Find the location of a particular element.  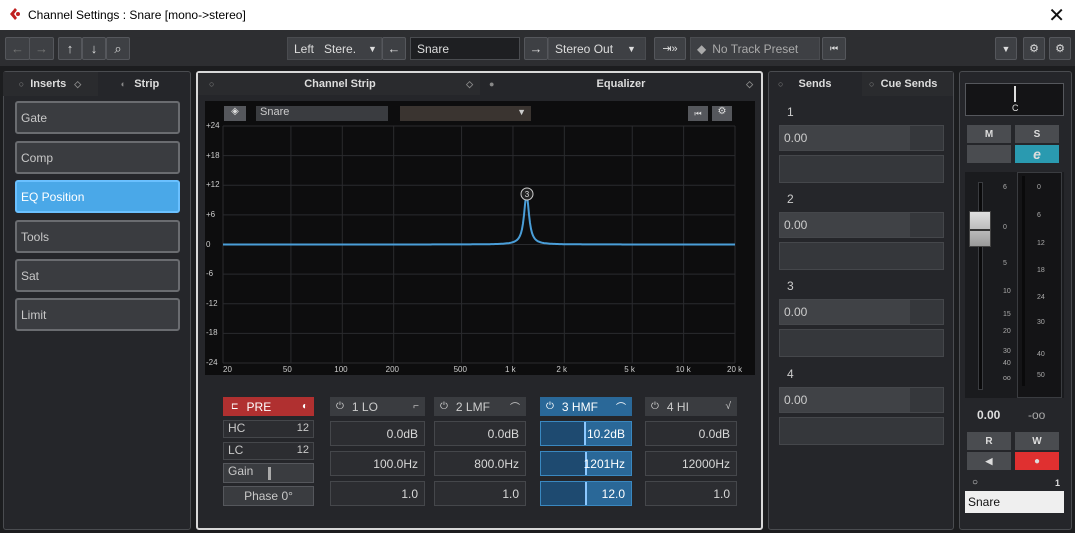

output-routing-select: Stereo Out ▼ is located at coordinates (597, 48).